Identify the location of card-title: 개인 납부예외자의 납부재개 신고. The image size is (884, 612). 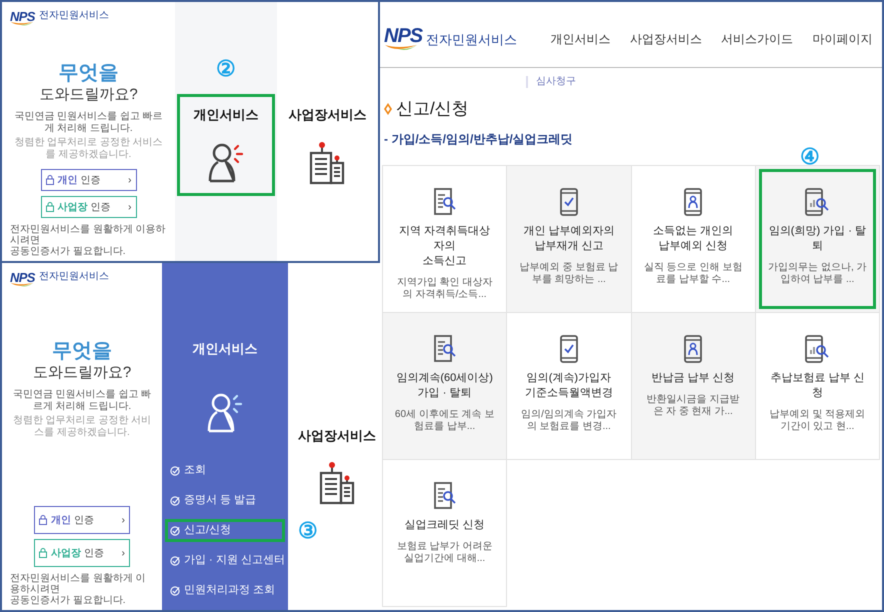
(568, 239).